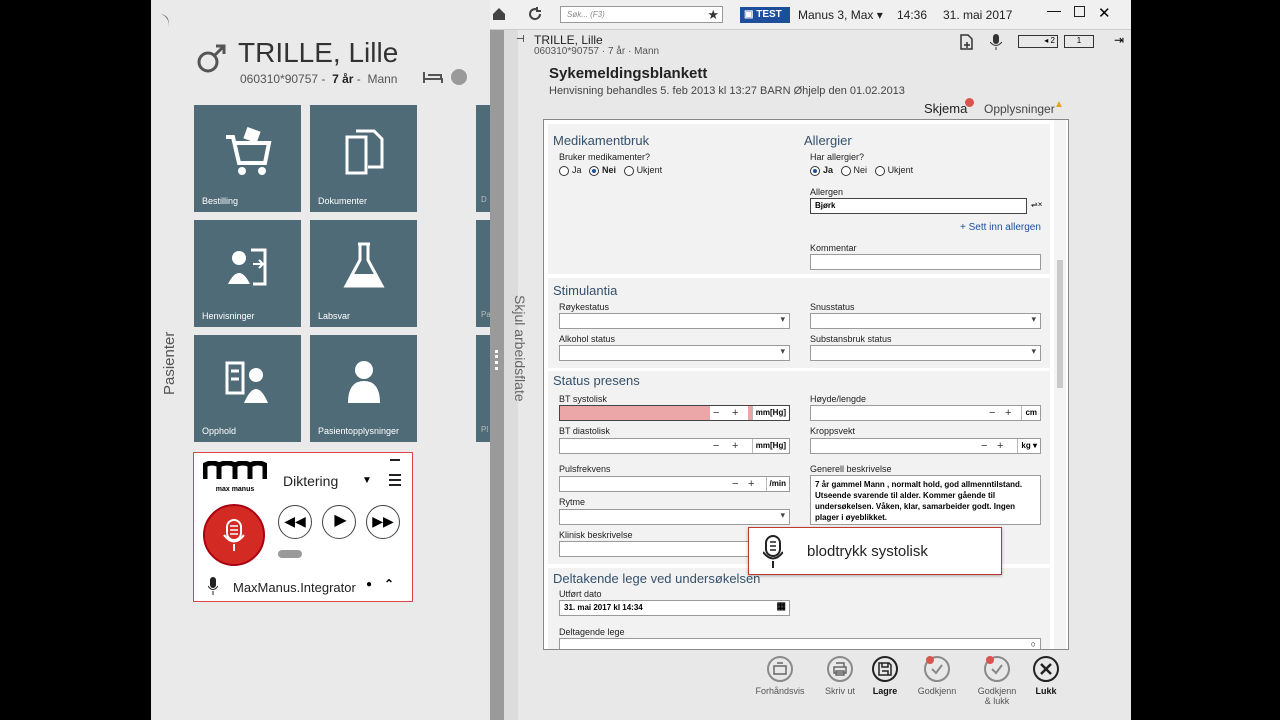 This screenshot has width=1280, height=720. I want to click on hide-workspace-label: Skjul arbeidsflate, so click(520, 348).